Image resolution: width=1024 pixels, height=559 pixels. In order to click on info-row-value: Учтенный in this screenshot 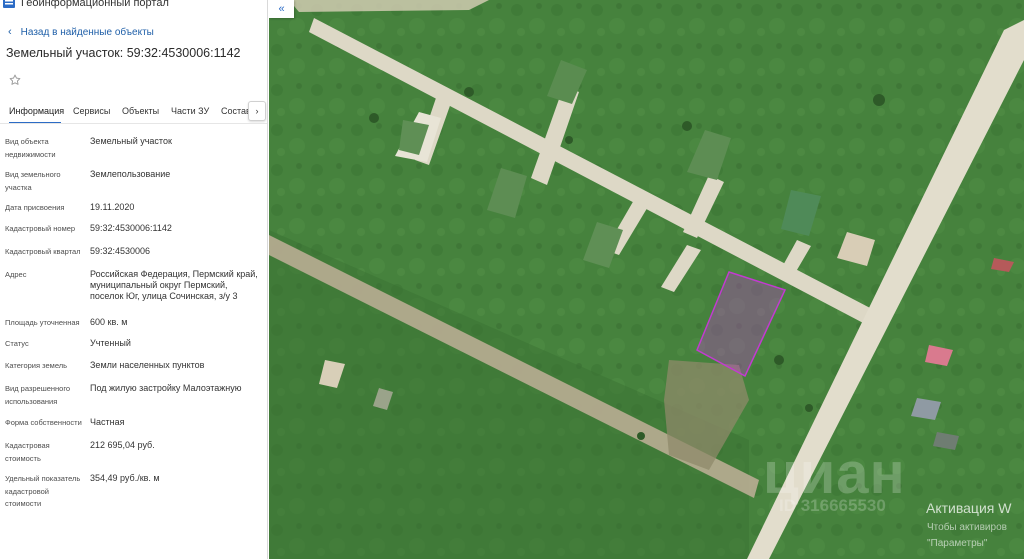, I will do `click(110, 343)`.